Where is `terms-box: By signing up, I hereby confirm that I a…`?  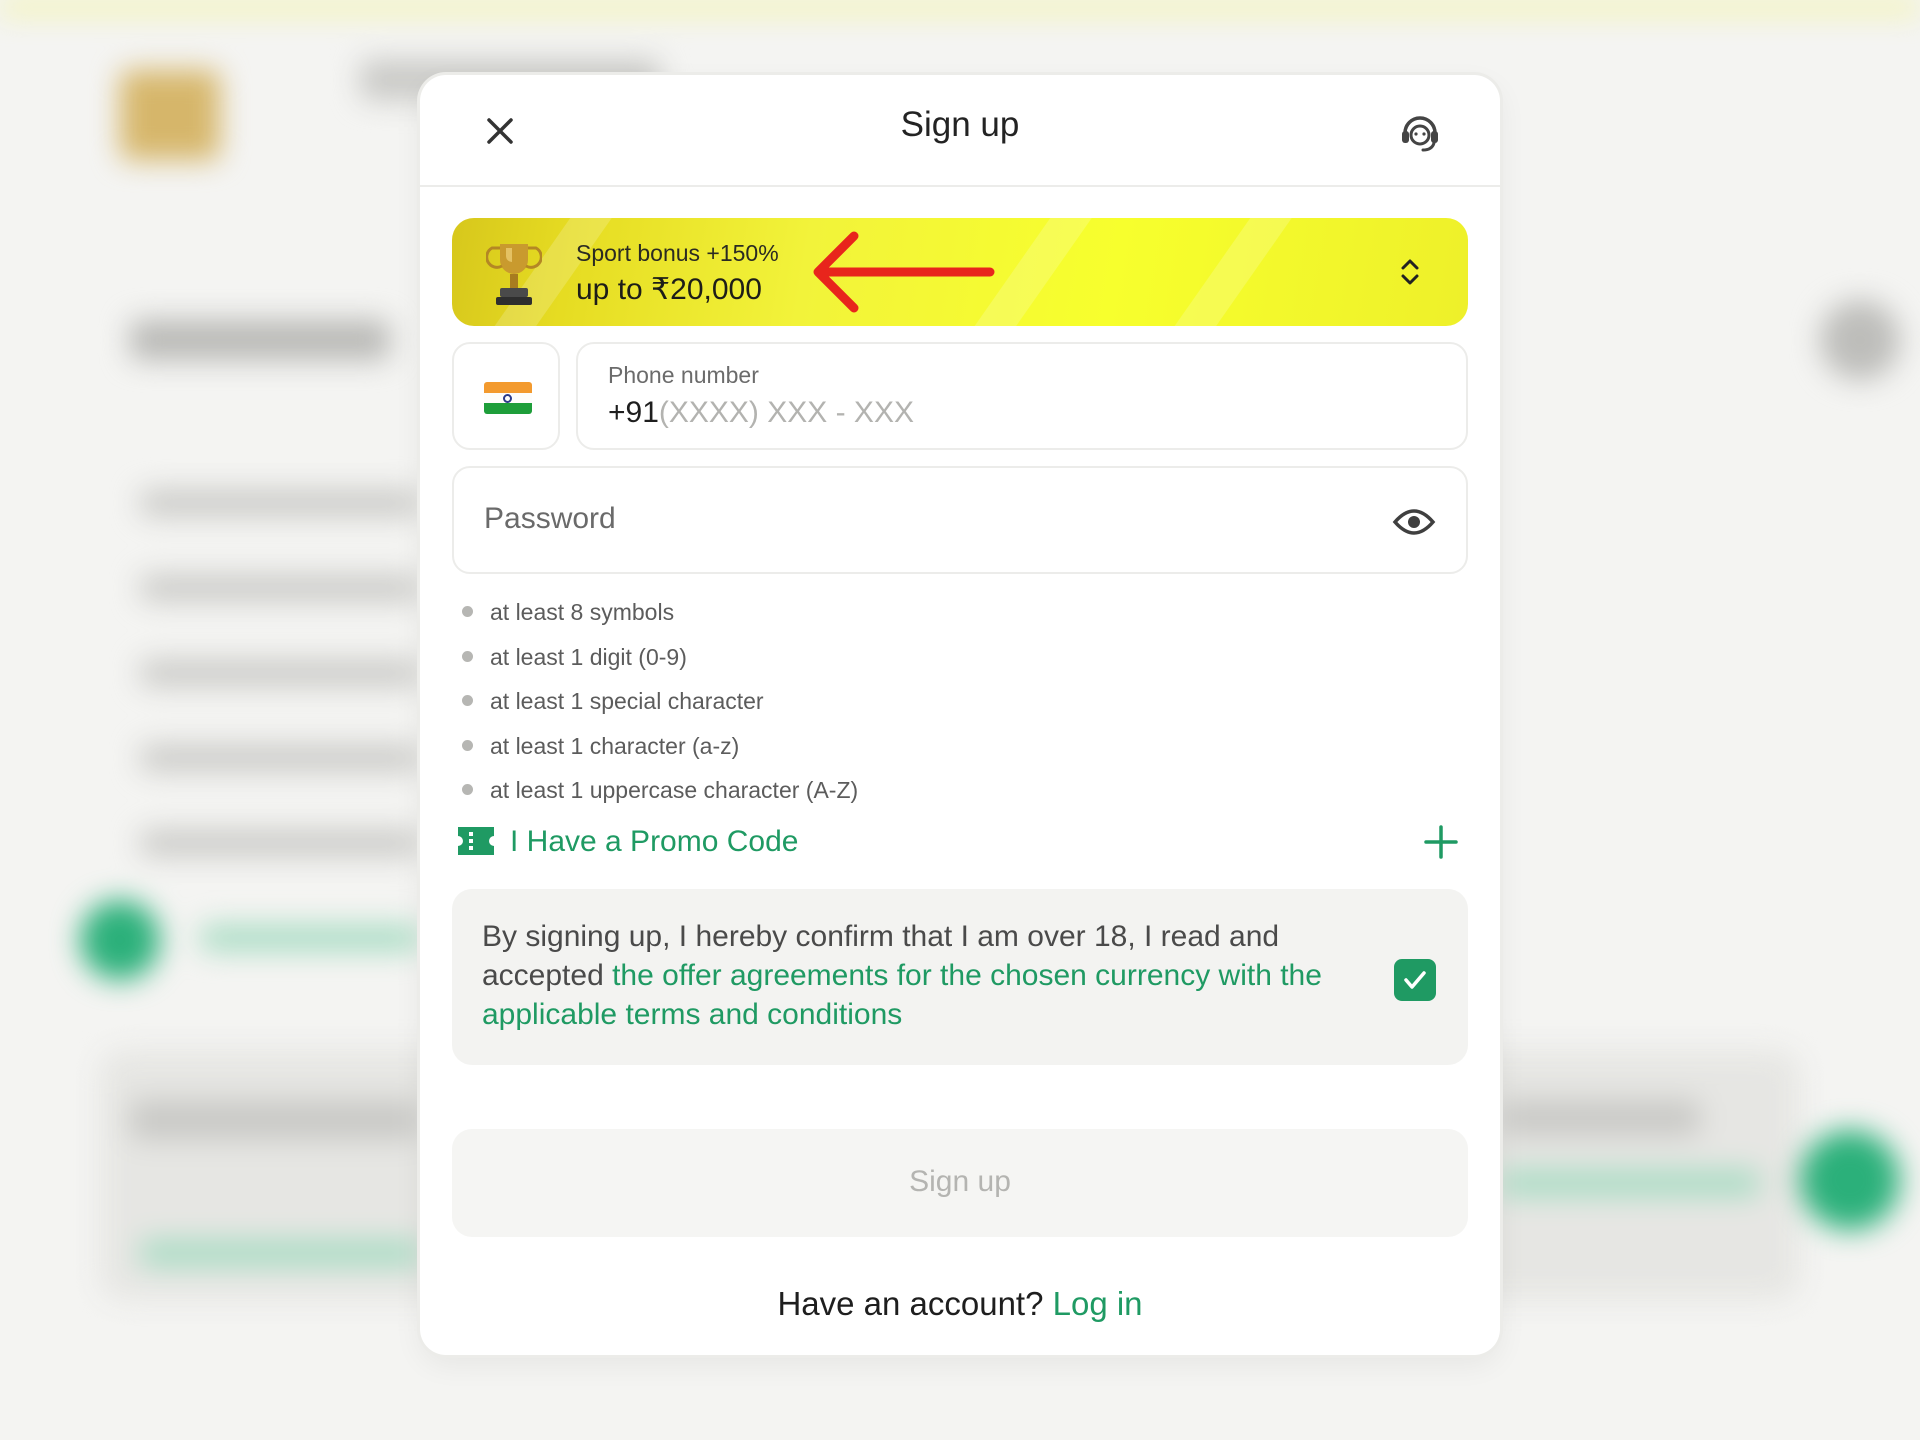
terms-box: By signing up, I hereby confirm that I a… is located at coordinates (960, 976).